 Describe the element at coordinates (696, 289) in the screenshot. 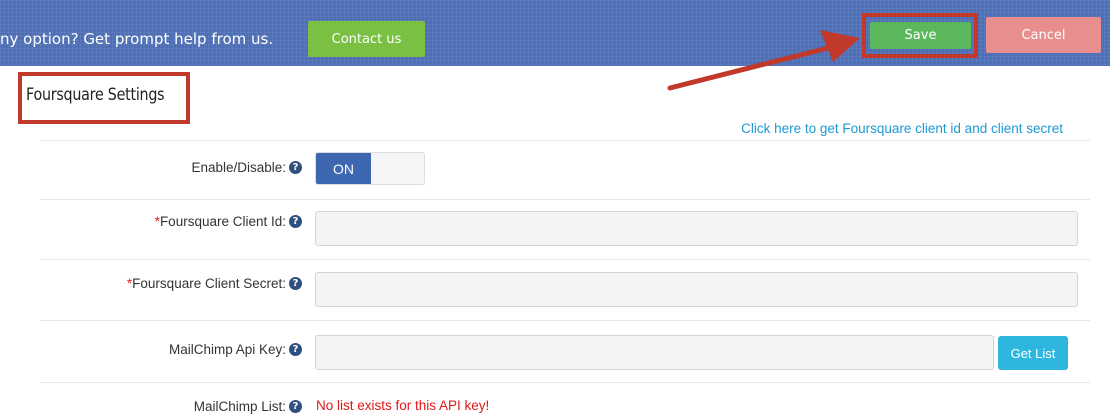

I see `client-secret-input` at that location.